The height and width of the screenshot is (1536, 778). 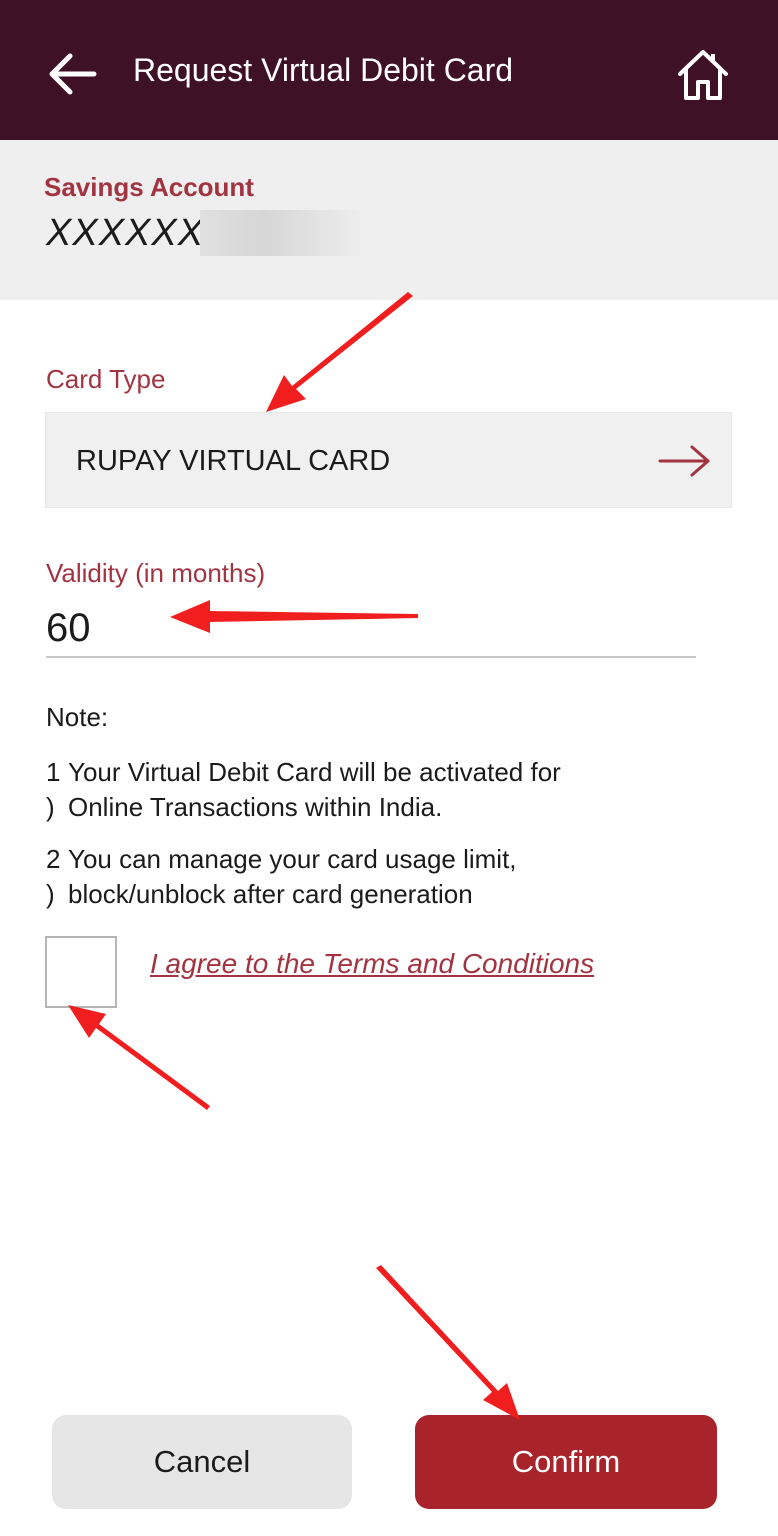 What do you see at coordinates (77, 717) in the screenshot?
I see `note-title: Note:` at bounding box center [77, 717].